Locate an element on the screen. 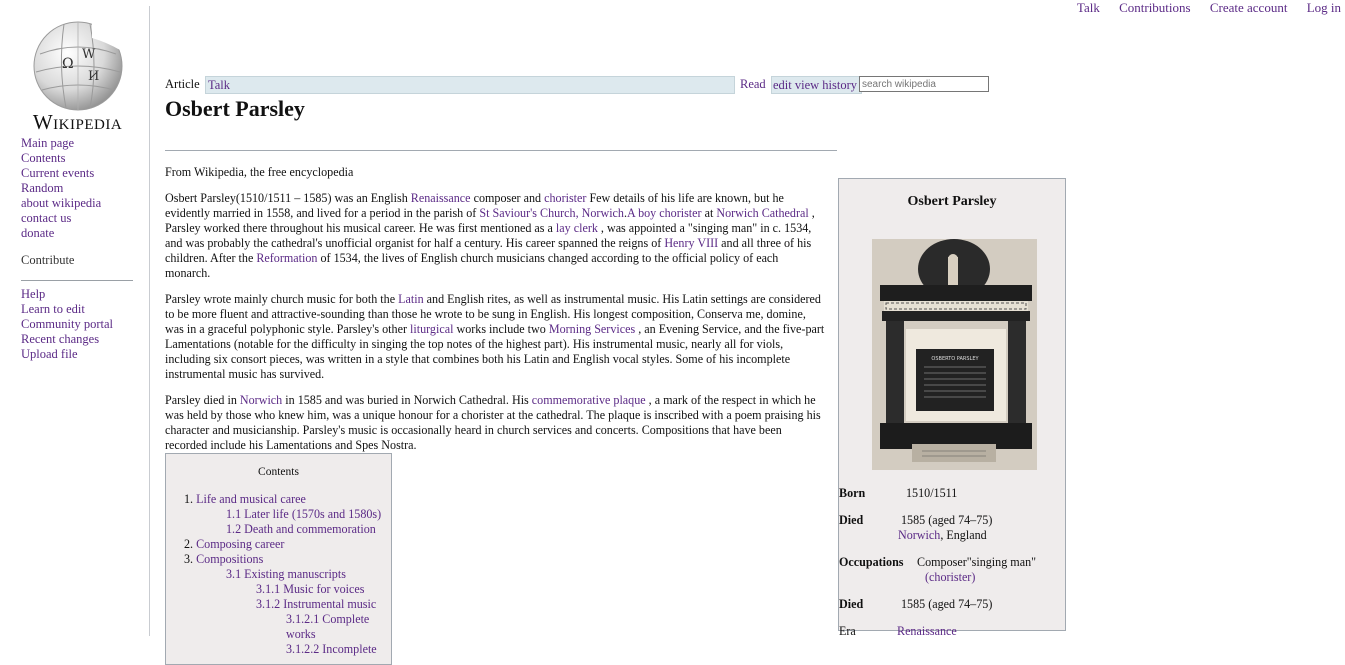 Image resolution: width=1345 pixels, height=665 pixels. sidebar-heading-contribute: Contribute is located at coordinates (48, 260).